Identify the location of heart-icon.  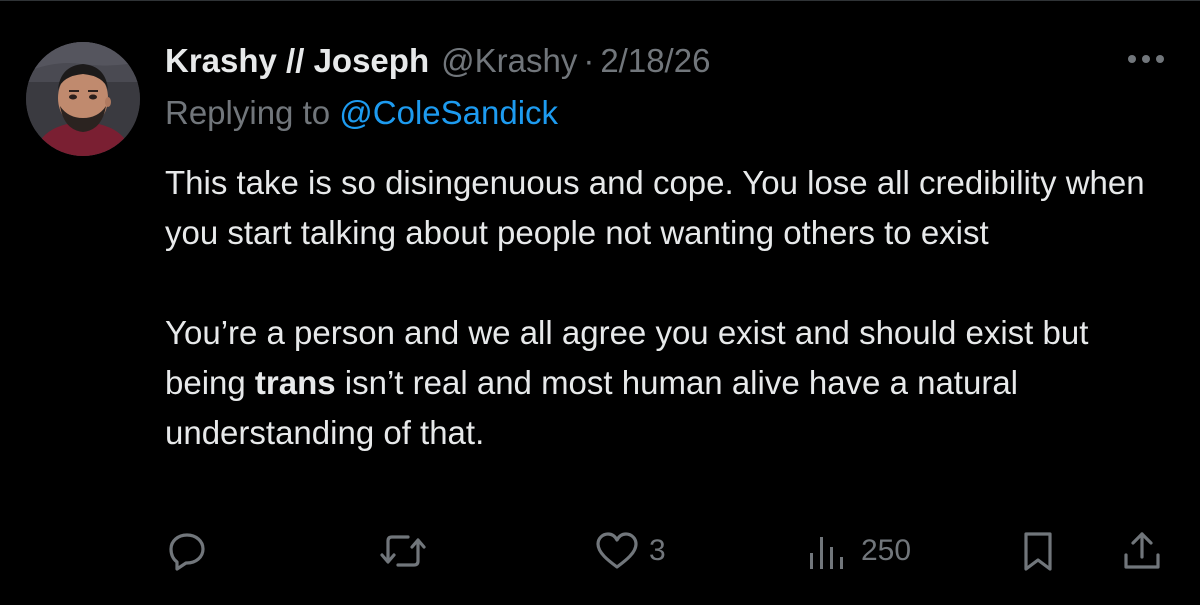
(617, 550).